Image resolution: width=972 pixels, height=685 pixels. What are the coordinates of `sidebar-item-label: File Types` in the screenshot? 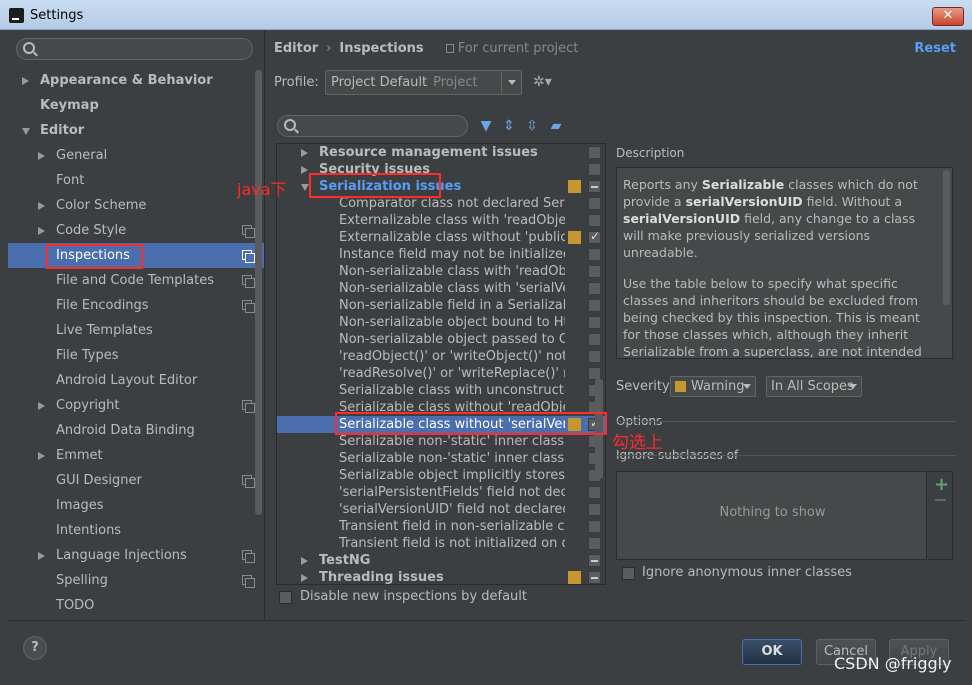 It's located at (87, 355).